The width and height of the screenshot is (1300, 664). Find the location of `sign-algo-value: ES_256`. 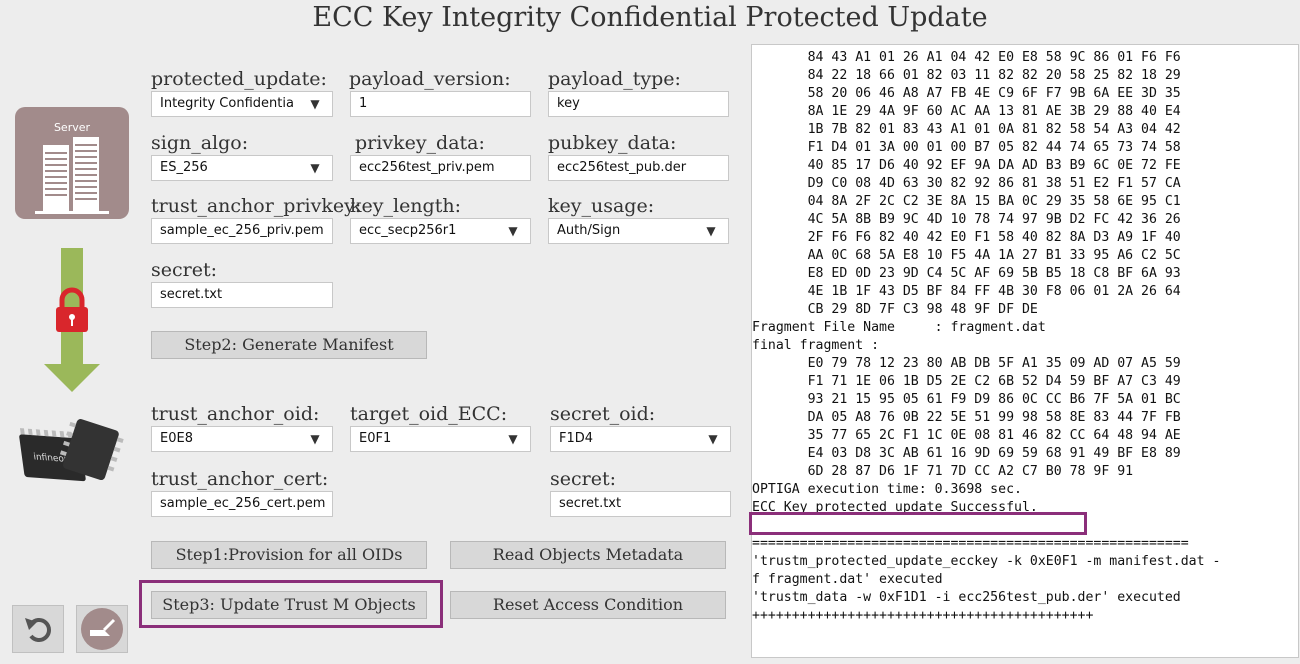

sign-algo-value: ES_256 is located at coordinates (184, 167).